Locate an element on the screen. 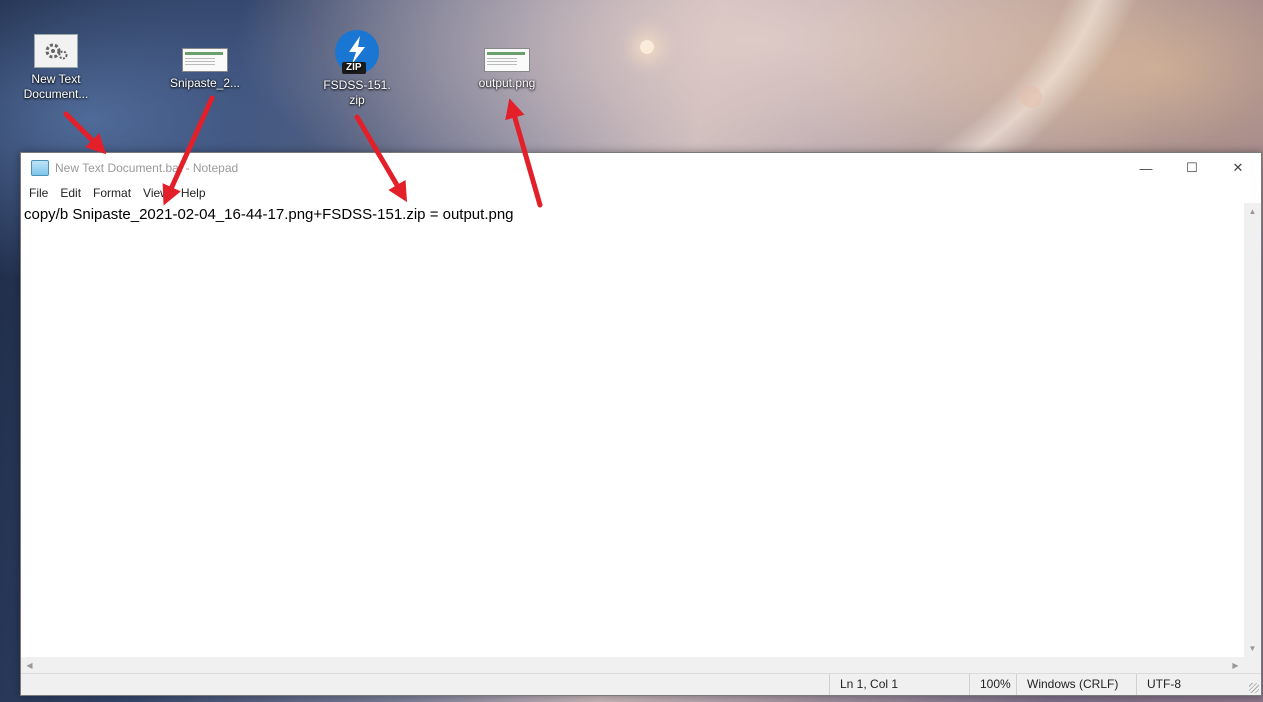  status-line-ending: Windows (CRLF) is located at coordinates (1067, 684).